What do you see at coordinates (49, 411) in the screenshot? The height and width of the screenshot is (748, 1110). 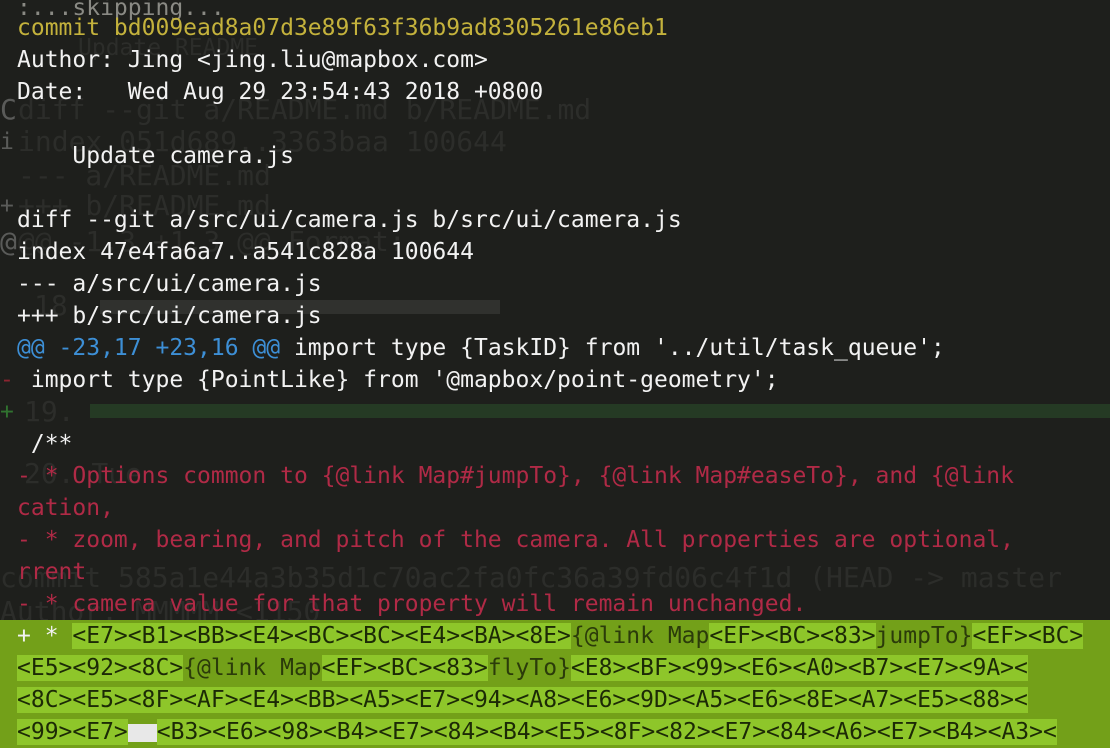 I see `ghost-line: 19.` at bounding box center [49, 411].